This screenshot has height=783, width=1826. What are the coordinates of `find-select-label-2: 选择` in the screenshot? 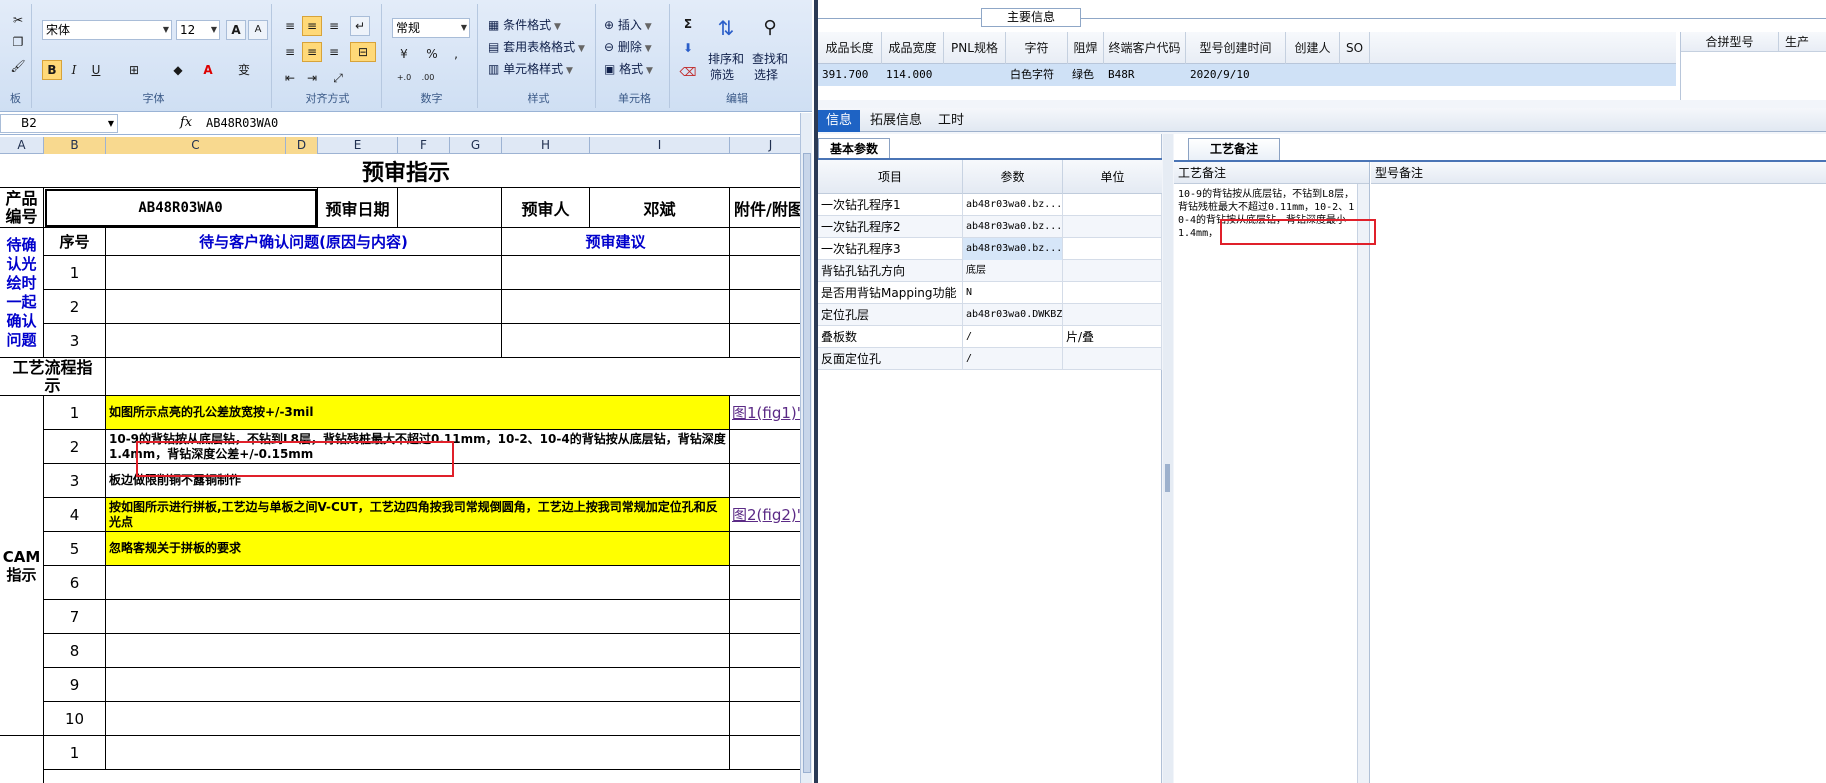 It's located at (766, 74).